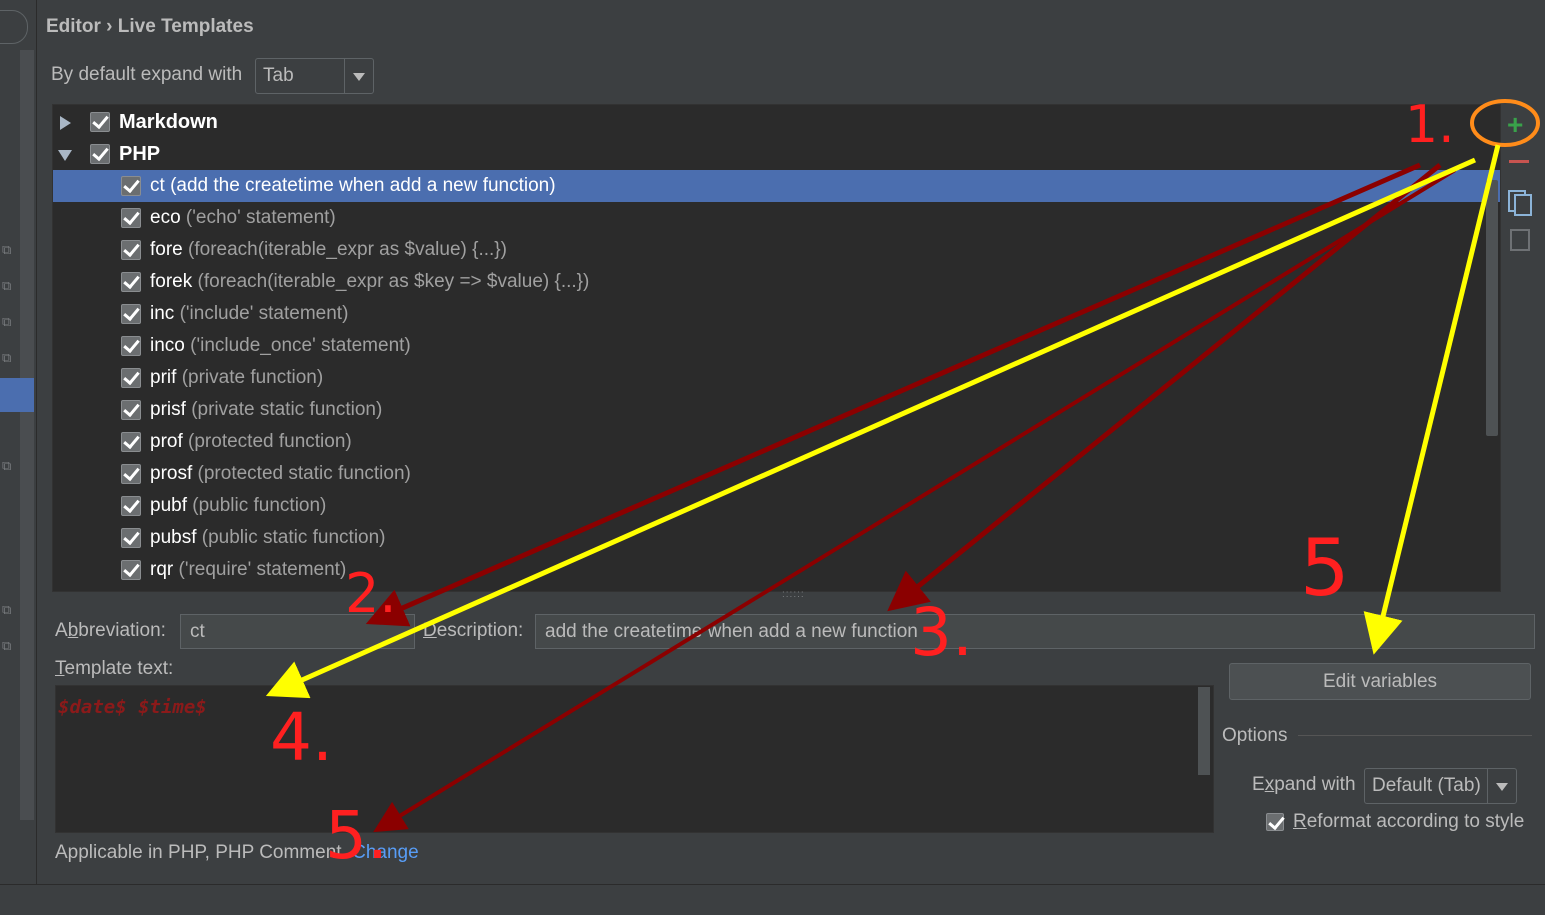  Describe the element at coordinates (356, 835) in the screenshot. I see `annotation-5-bottom: 5.` at that location.